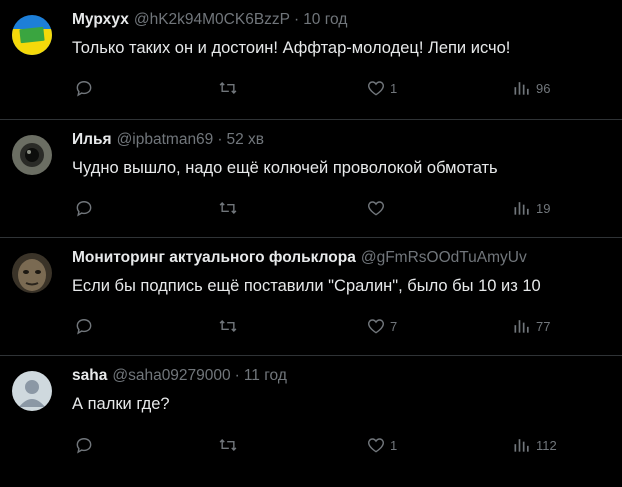  I want to click on timestamp: 52 хв, so click(245, 140).